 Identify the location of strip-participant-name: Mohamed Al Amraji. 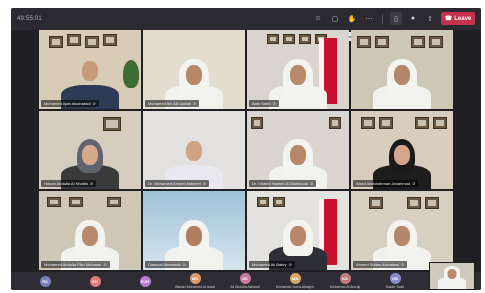
(345, 287).